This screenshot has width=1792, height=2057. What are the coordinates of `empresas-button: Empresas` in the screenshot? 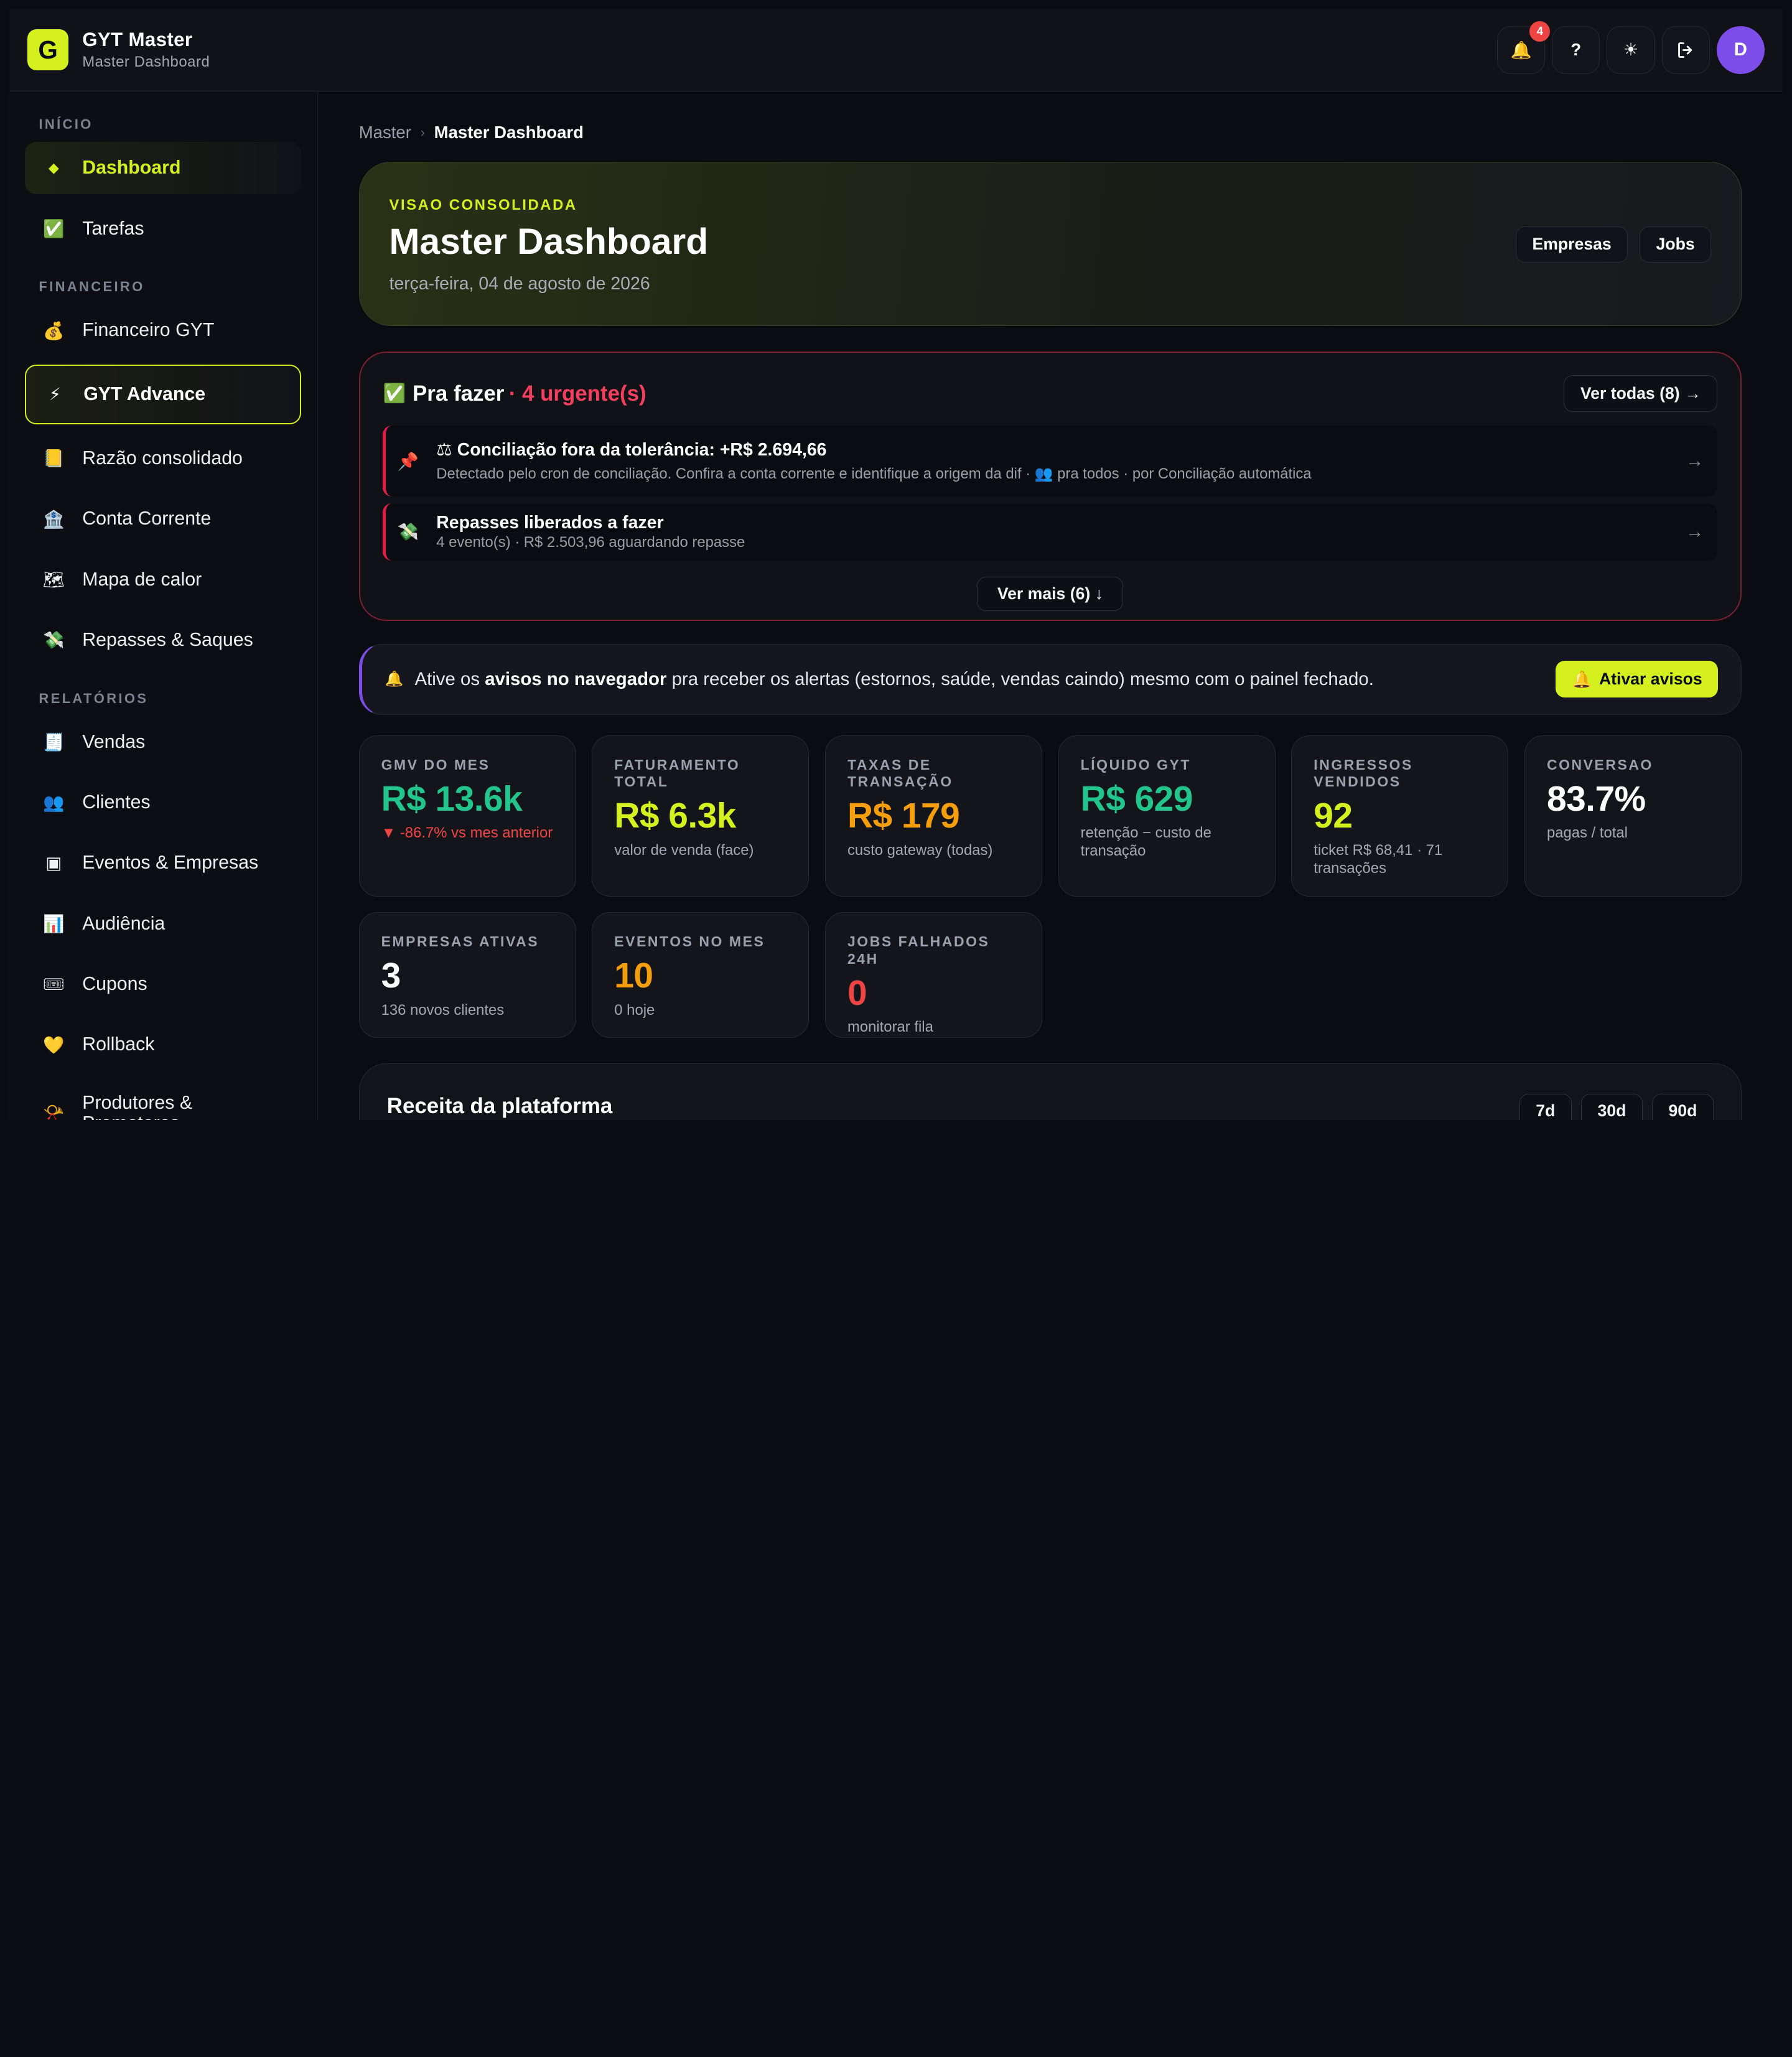 It's located at (1571, 244).